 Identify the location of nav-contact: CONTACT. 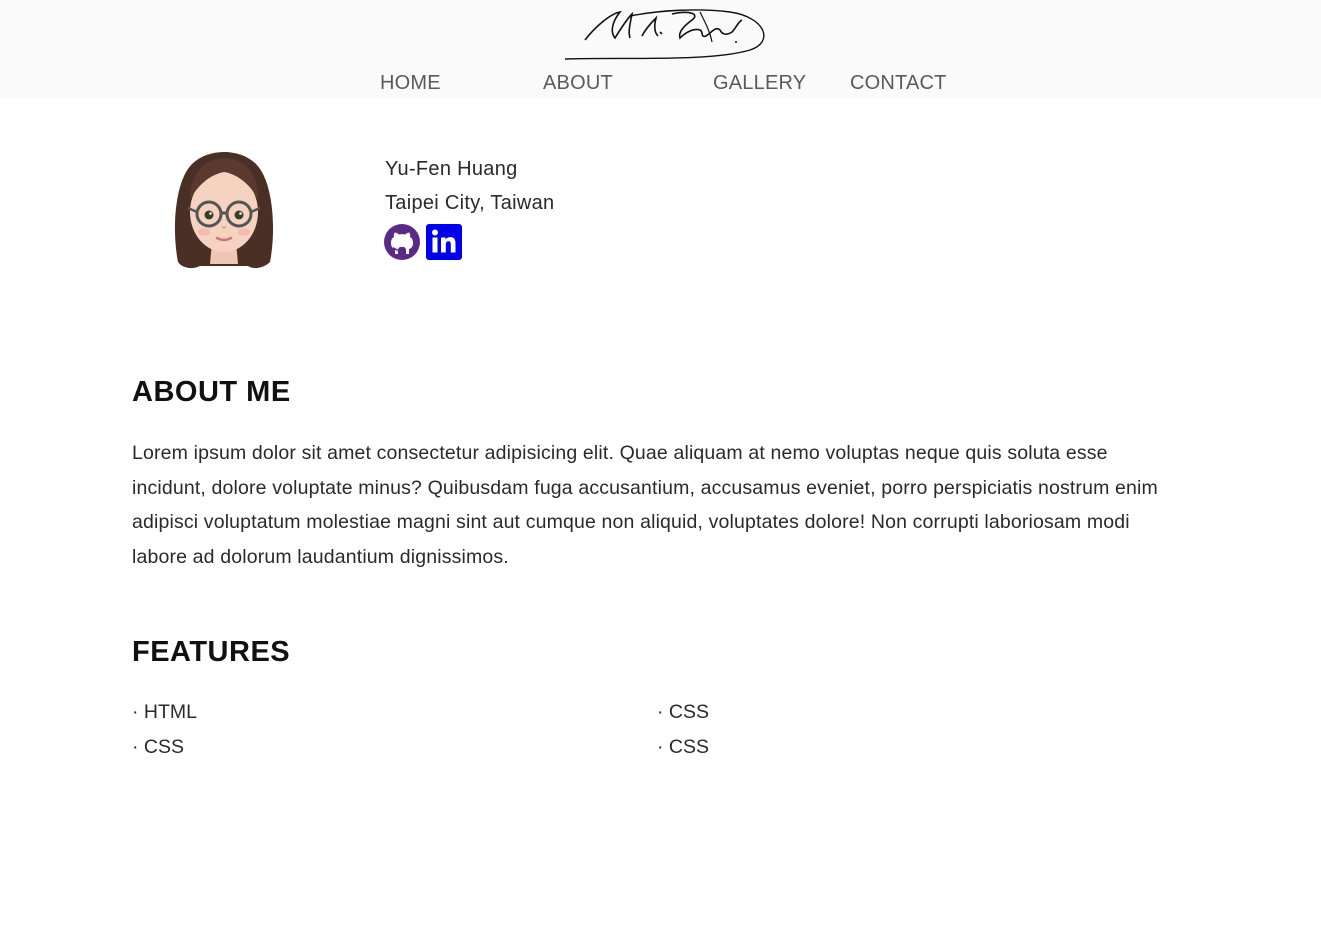
(898, 83).